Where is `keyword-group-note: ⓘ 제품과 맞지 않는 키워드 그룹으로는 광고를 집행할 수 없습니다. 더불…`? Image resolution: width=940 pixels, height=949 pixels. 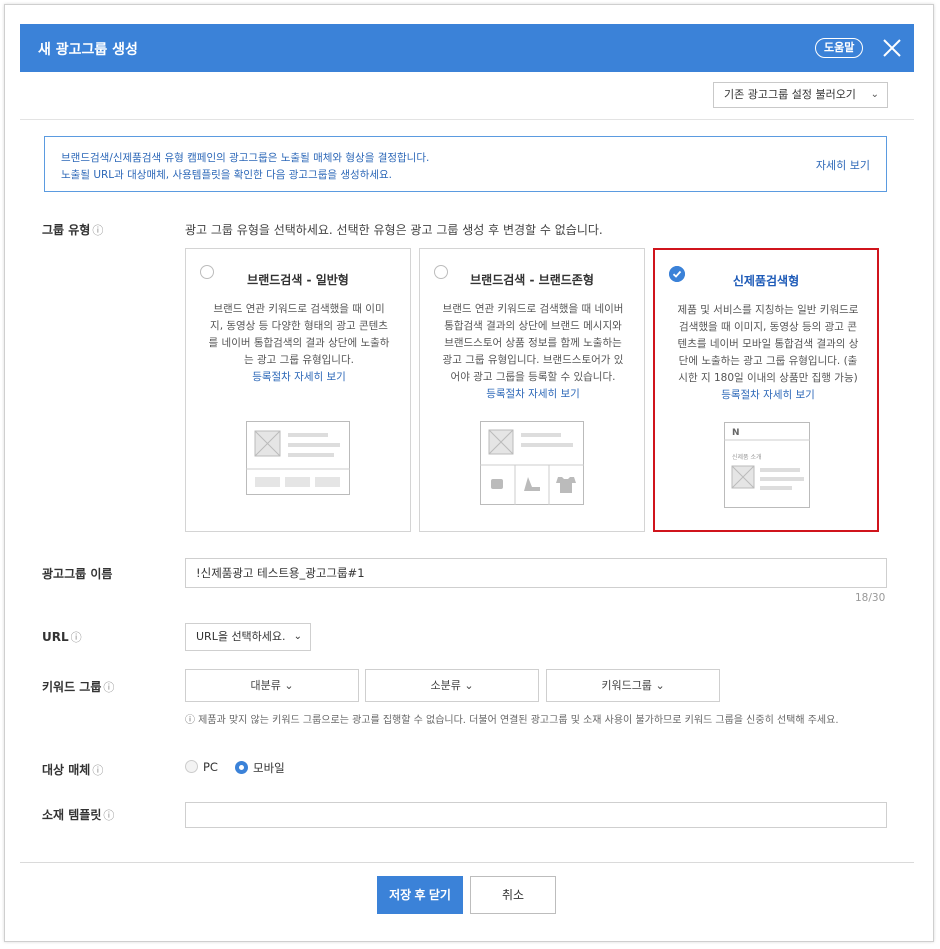 keyword-group-note: ⓘ 제품과 맞지 않는 키워드 그룹으로는 광고를 집행할 수 없습니다. 더불… is located at coordinates (512, 720).